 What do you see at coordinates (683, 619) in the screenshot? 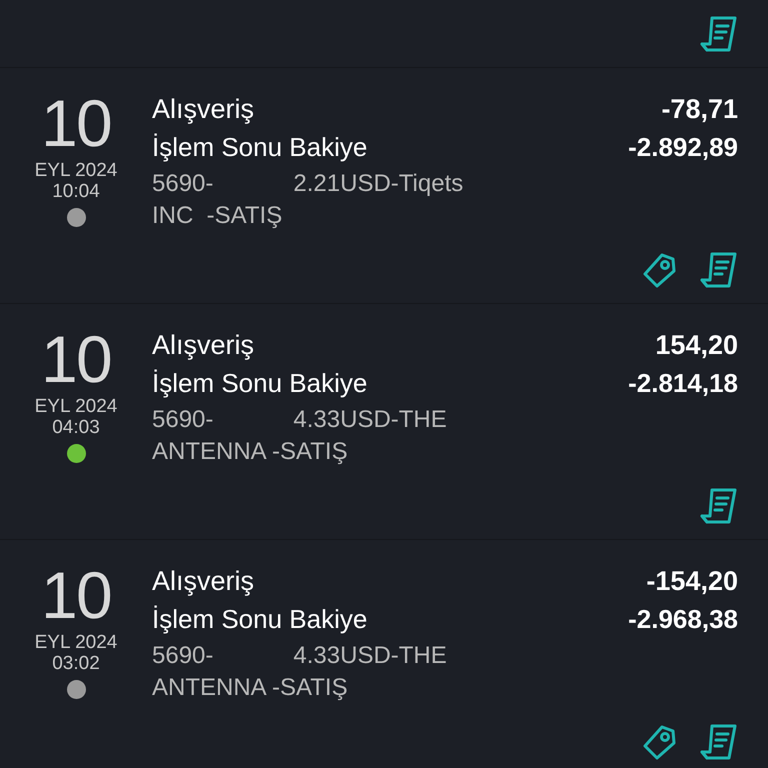
I see `balance-amount: -2.968,38` at bounding box center [683, 619].